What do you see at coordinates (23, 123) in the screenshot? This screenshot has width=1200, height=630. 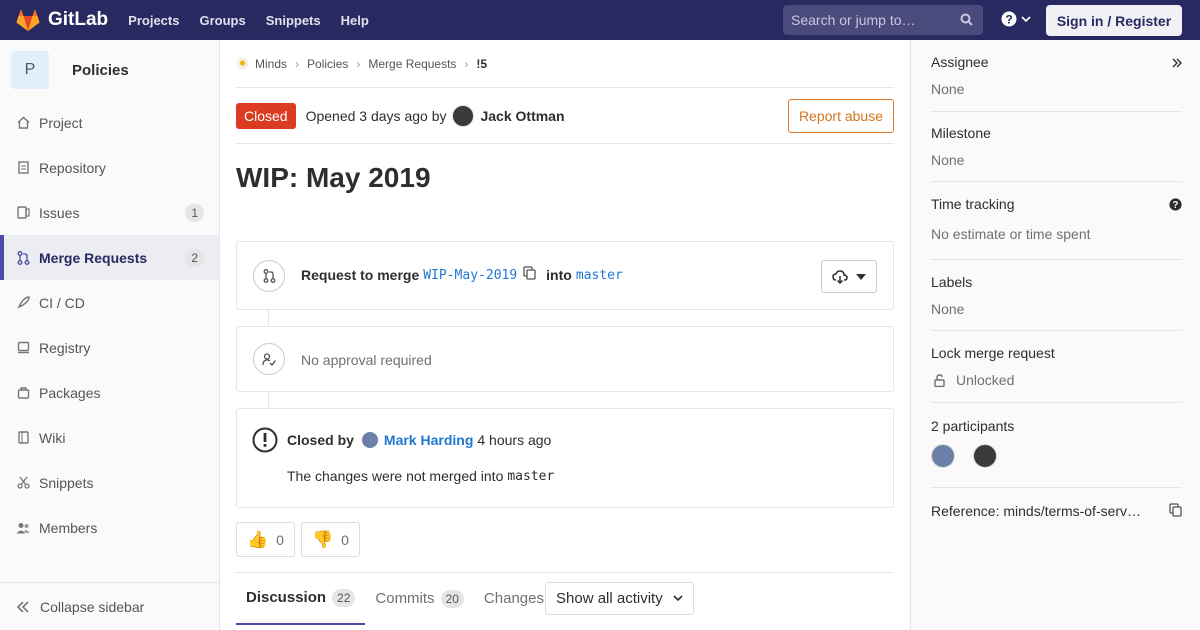 I see `home-icon` at bounding box center [23, 123].